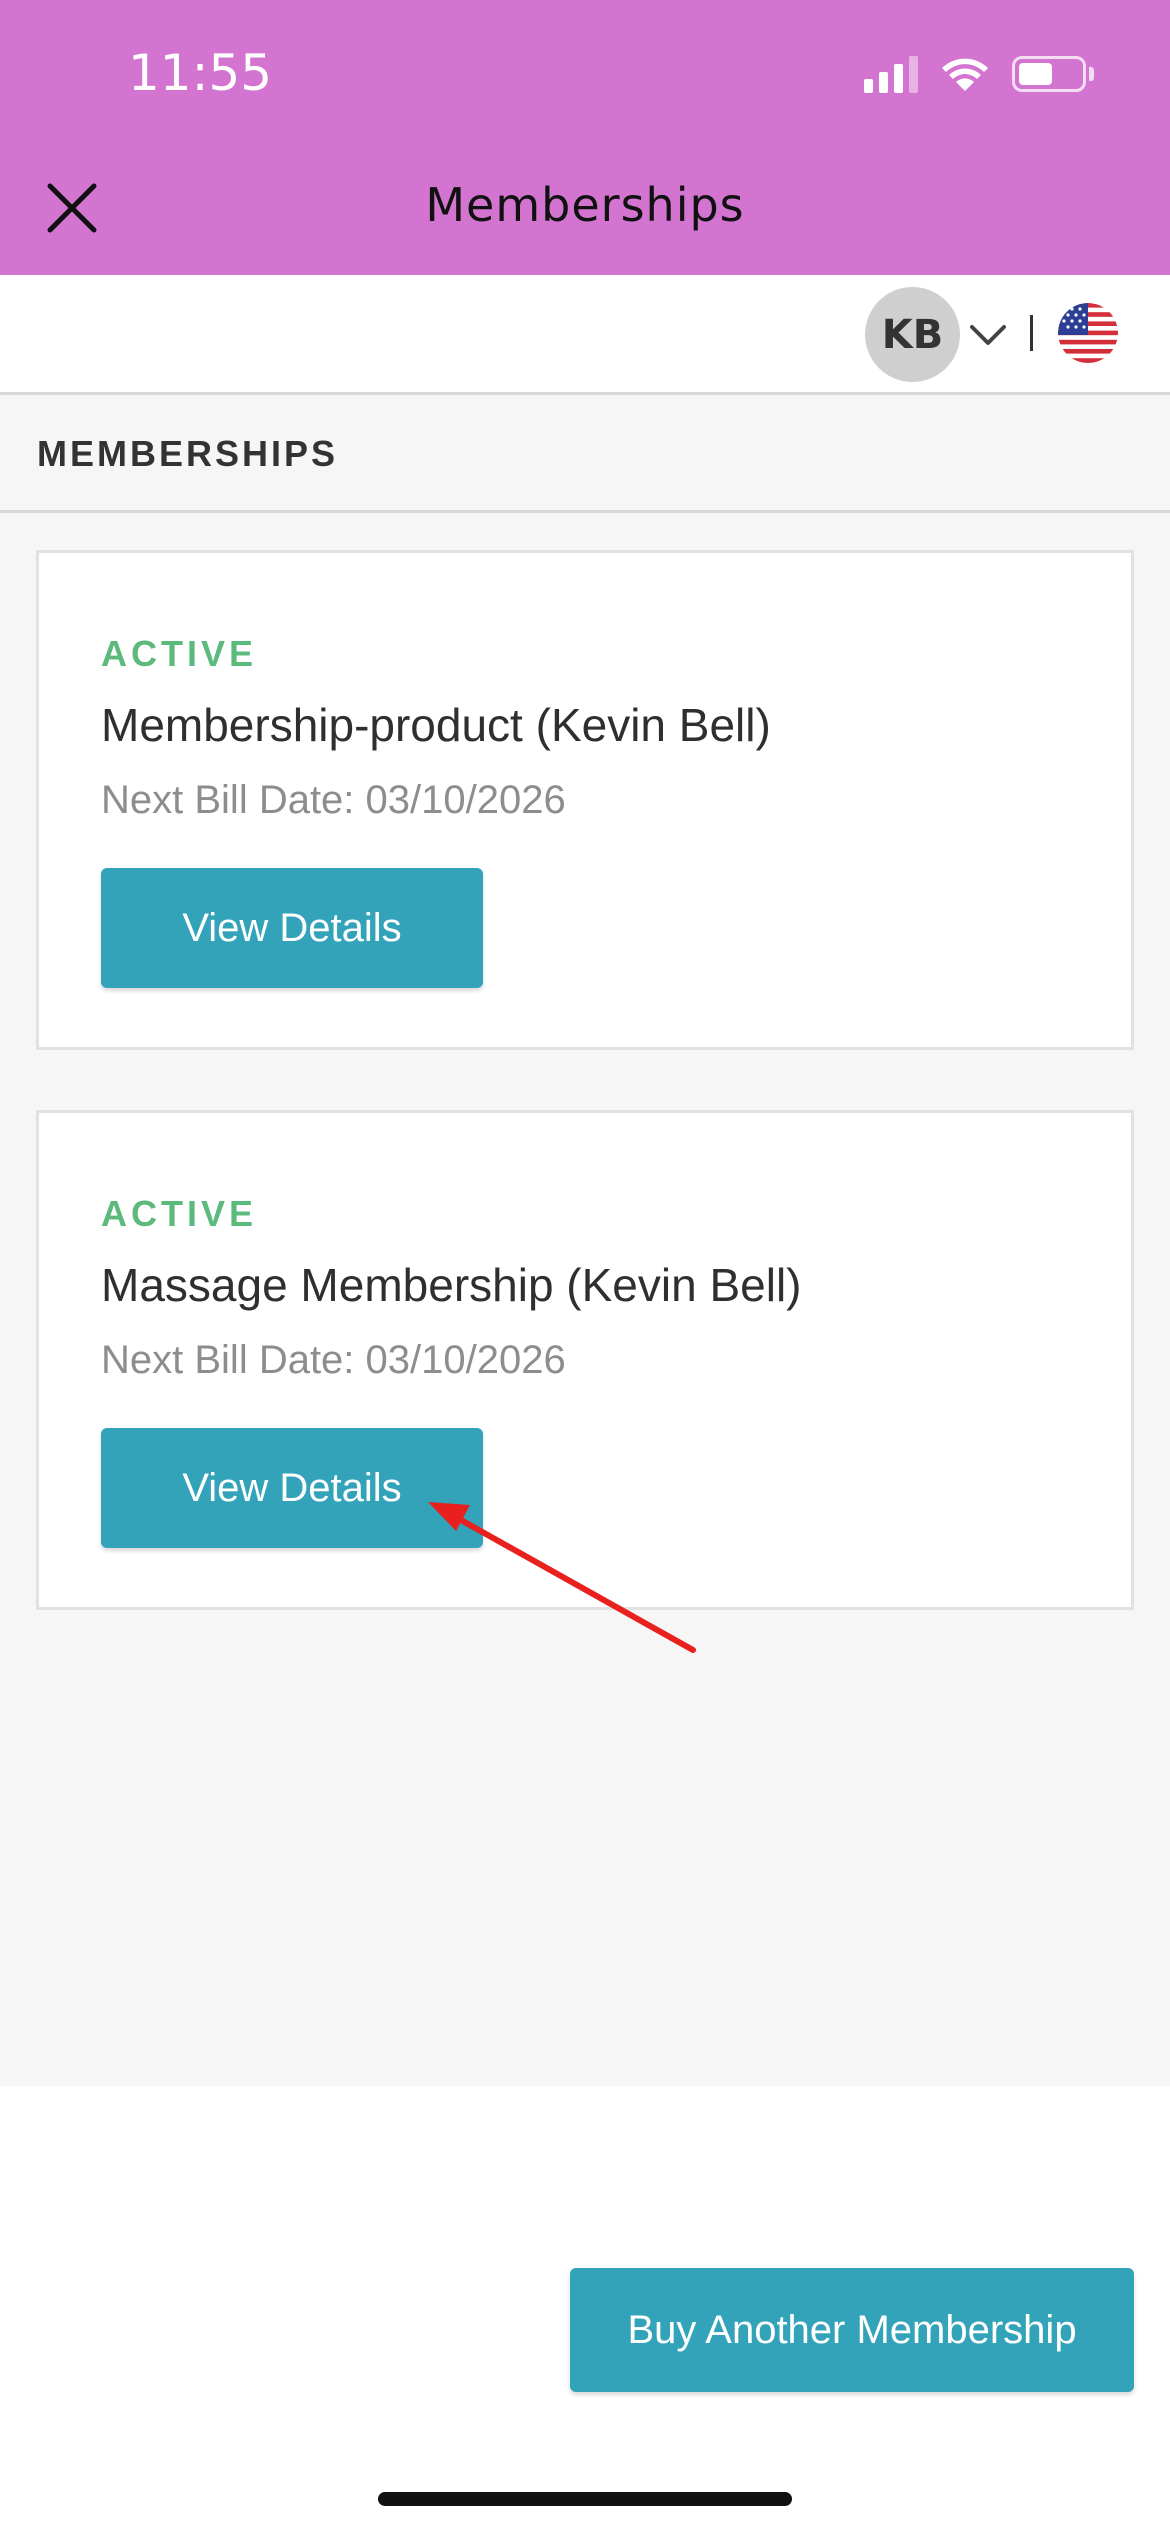  What do you see at coordinates (965, 74) in the screenshot?
I see `wifi-icon` at bounding box center [965, 74].